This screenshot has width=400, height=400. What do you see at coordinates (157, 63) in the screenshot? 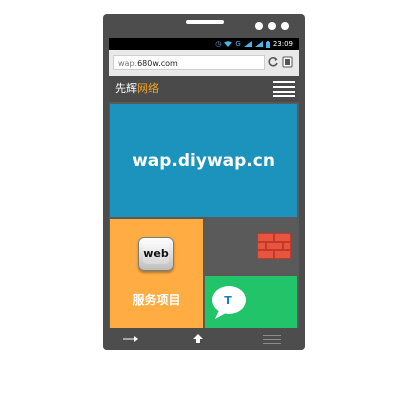
I see `url-host: 680w.com` at bounding box center [157, 63].